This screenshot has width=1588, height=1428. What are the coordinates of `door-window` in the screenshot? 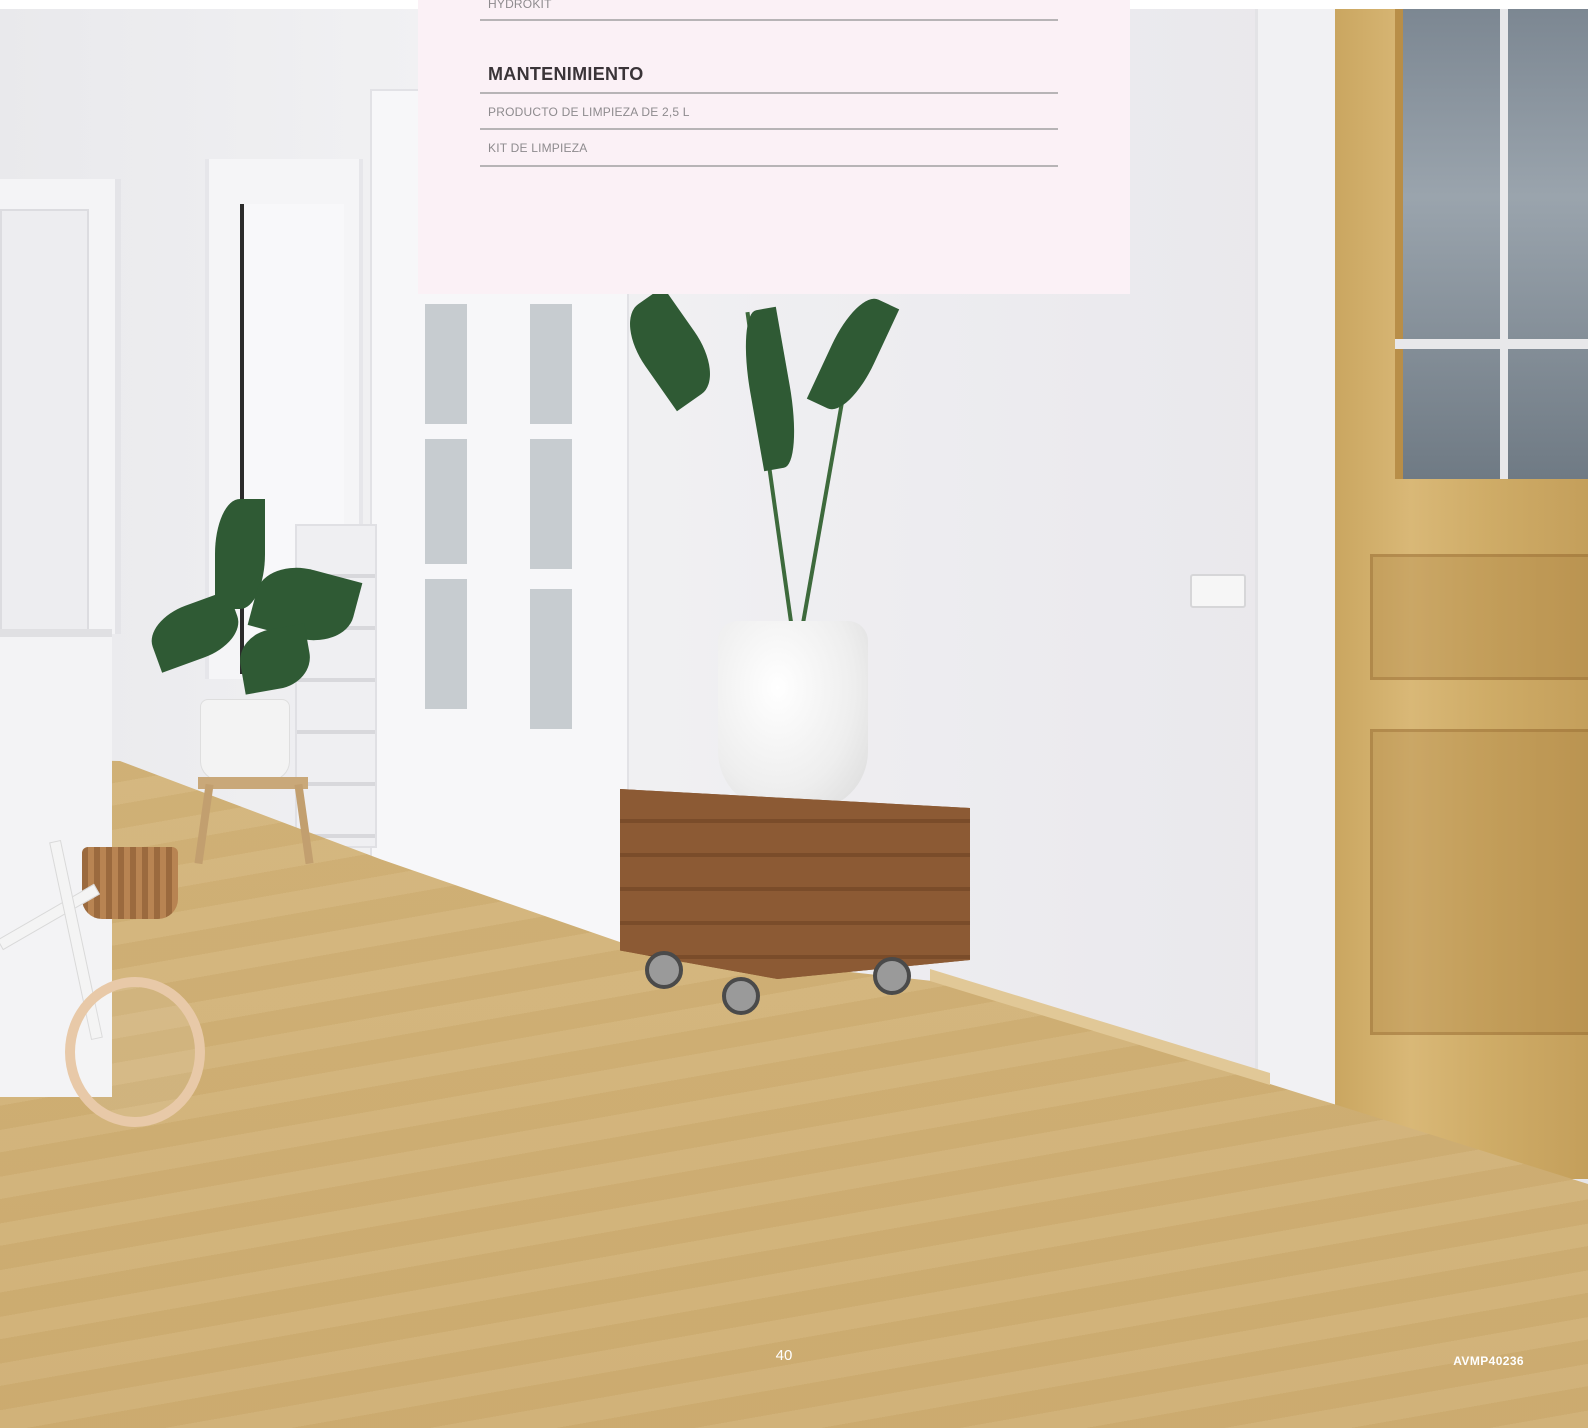 It's located at (1491, 244).